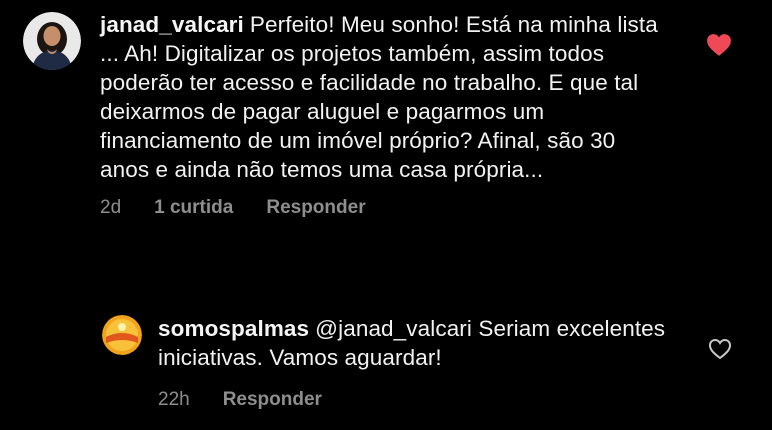 The width and height of the screenshot is (772, 430). Describe the element at coordinates (122, 335) in the screenshot. I see `avatar-somospalmas` at that location.